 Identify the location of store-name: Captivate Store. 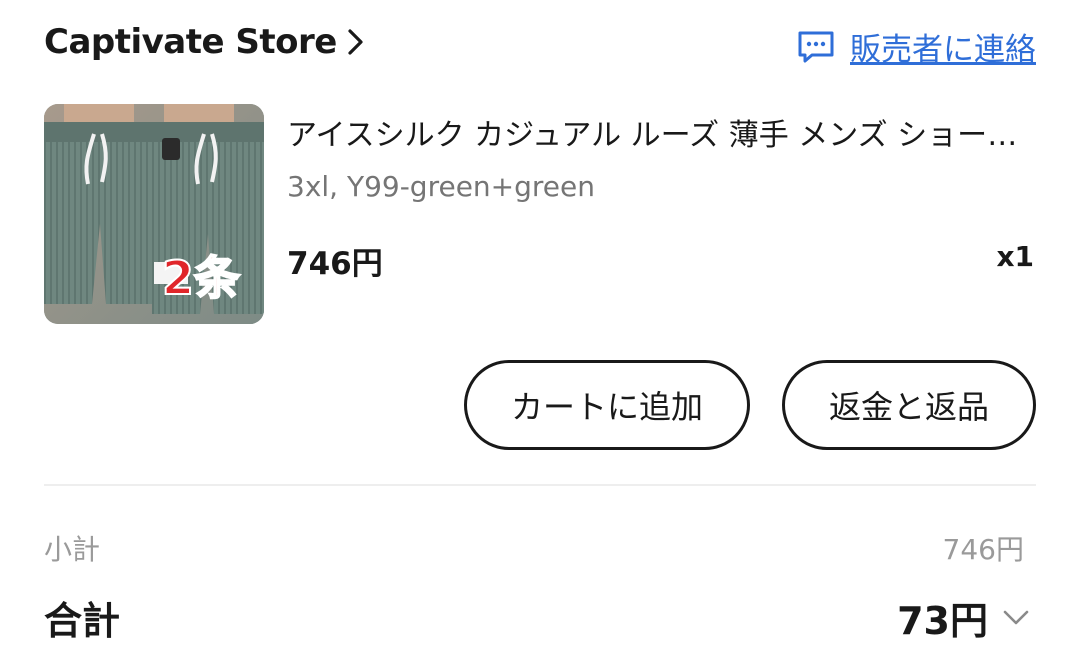
(190, 42).